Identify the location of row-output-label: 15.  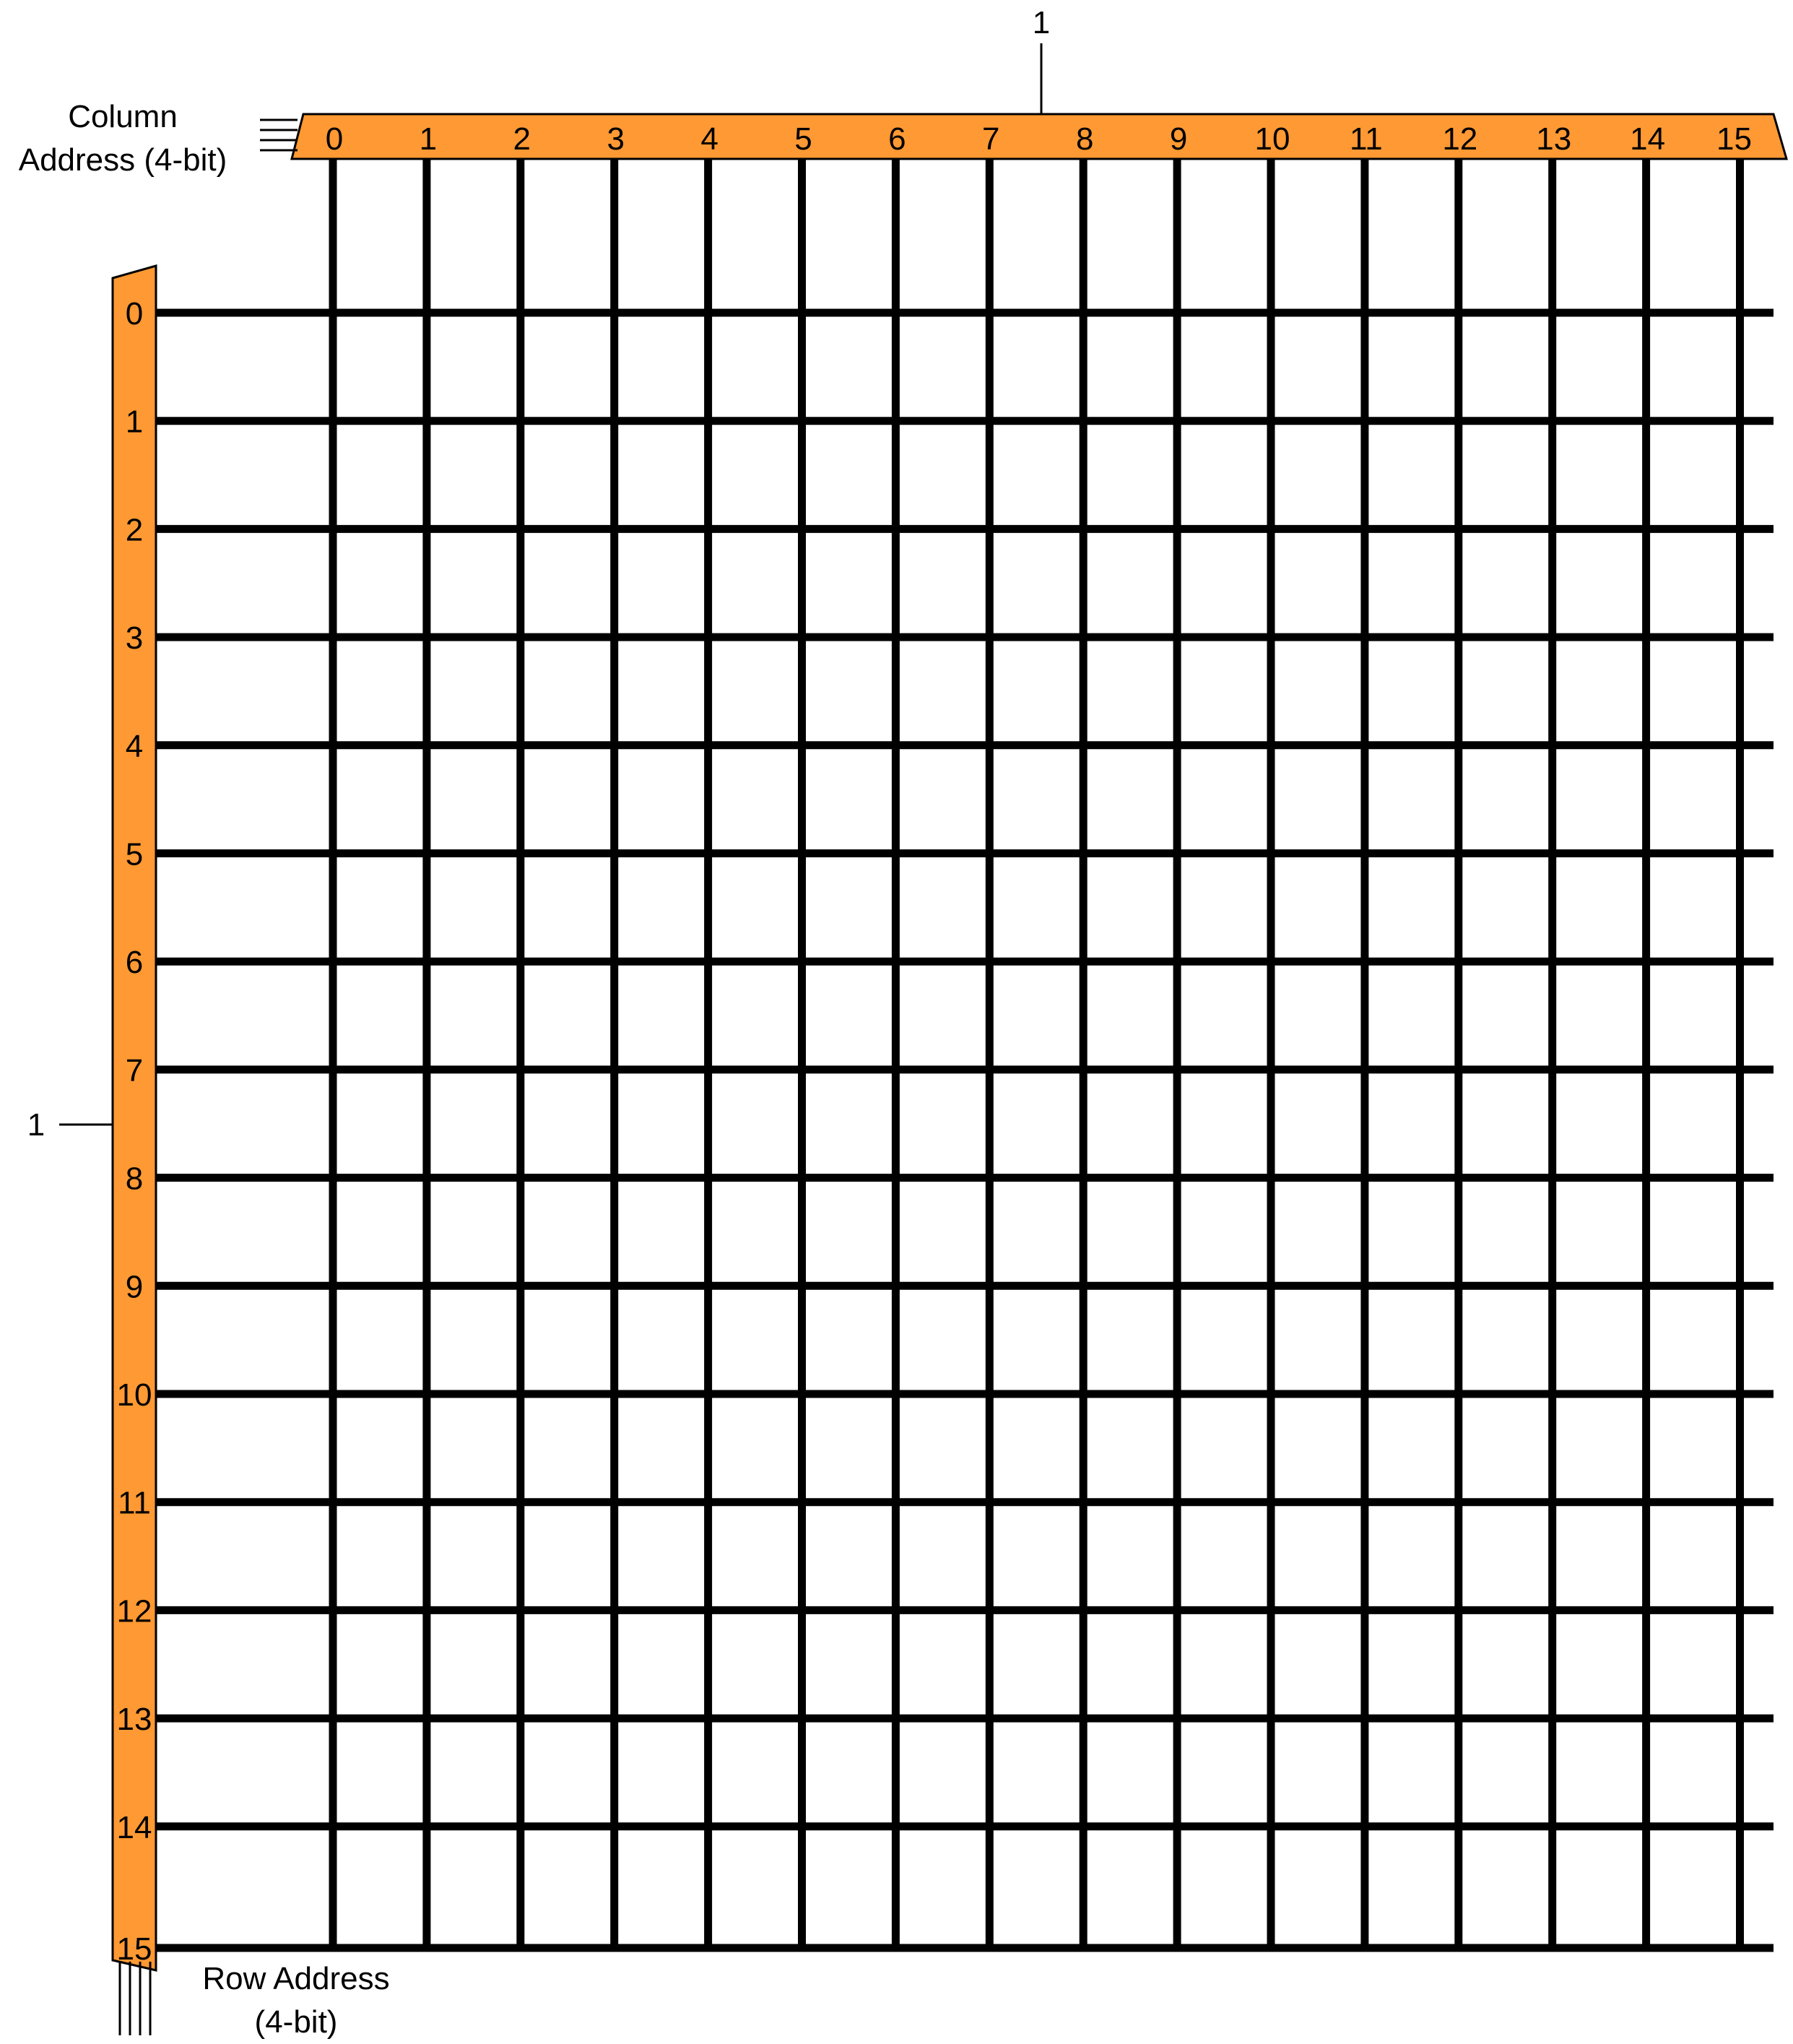
(134, 1949).